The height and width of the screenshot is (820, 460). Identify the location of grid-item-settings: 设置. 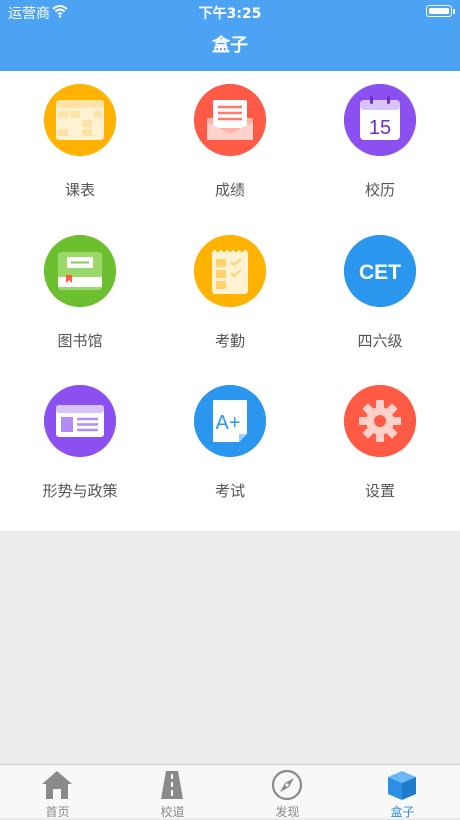
(379, 442).